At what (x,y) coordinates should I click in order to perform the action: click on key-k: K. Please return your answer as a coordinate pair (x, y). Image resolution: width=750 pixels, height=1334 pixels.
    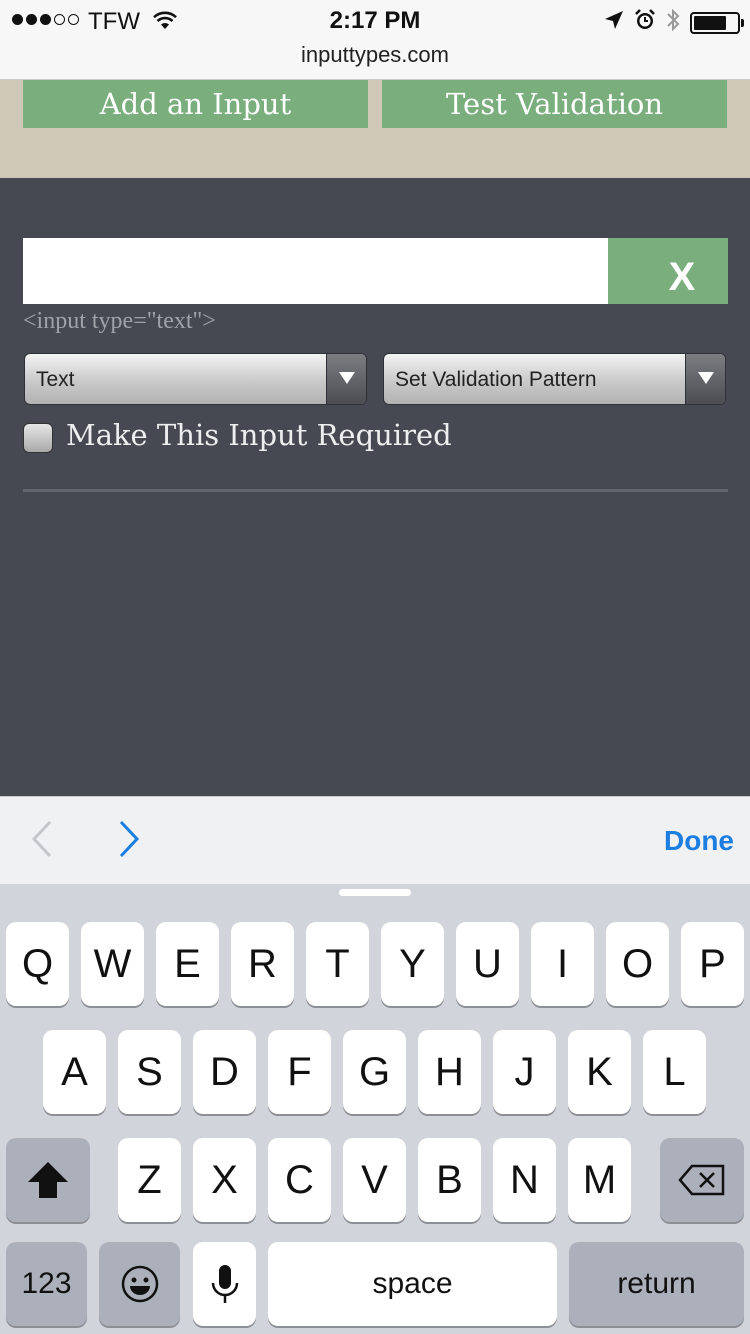
    Looking at the image, I should click on (599, 1072).